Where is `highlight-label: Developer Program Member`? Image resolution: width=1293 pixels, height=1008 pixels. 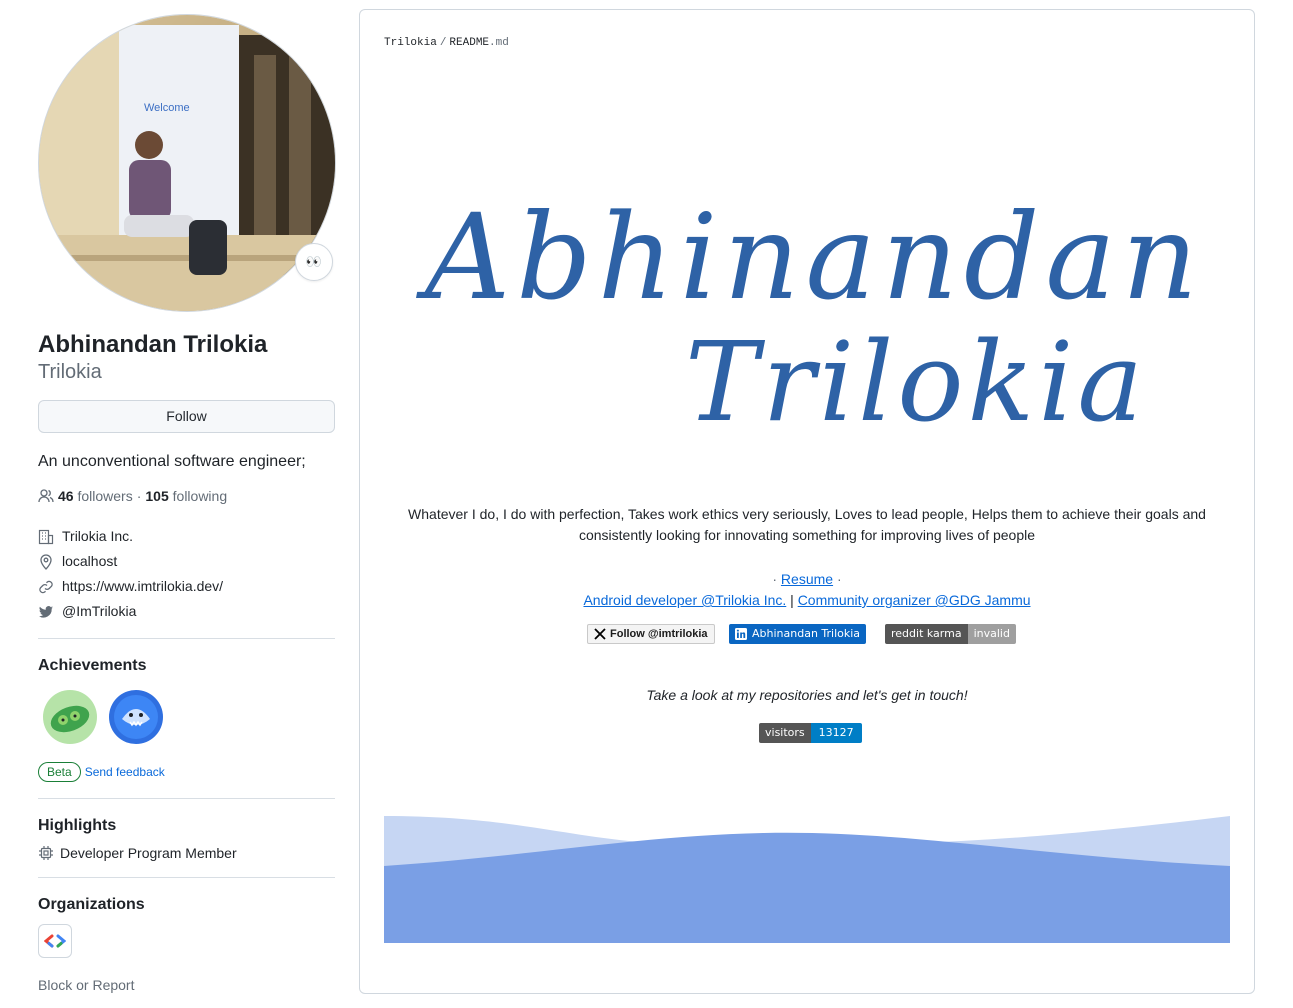 highlight-label: Developer Program Member is located at coordinates (148, 853).